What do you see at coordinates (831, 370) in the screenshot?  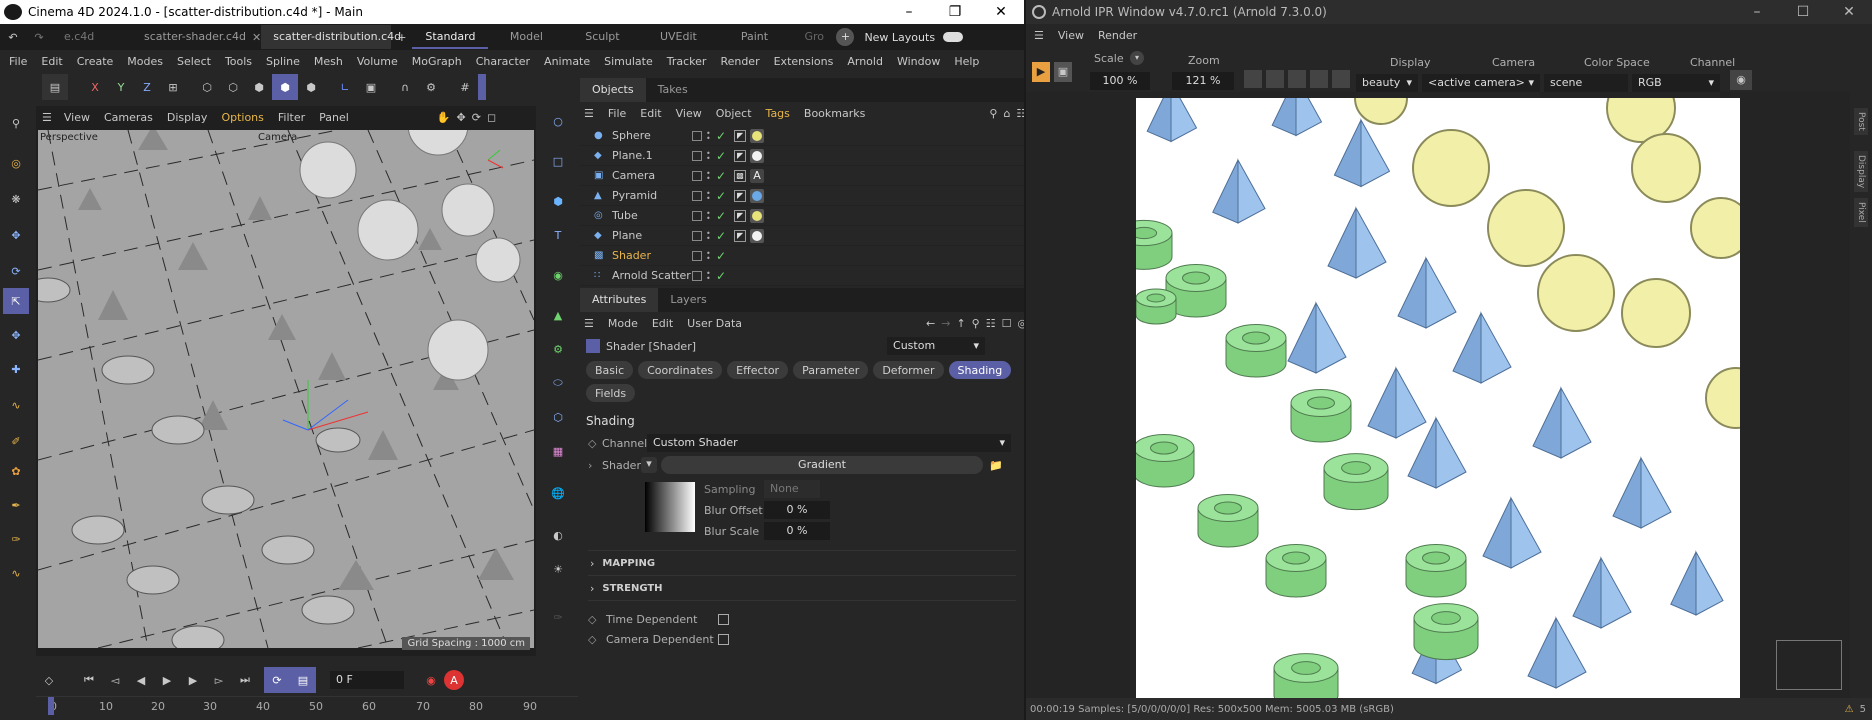 I see `subtab-parameter: Parameter` at bounding box center [831, 370].